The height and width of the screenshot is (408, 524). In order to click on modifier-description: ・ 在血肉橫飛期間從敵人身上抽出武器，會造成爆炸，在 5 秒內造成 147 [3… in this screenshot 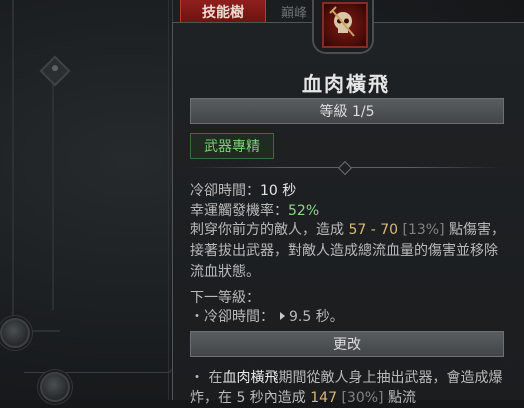, I will do `click(348, 388)`.